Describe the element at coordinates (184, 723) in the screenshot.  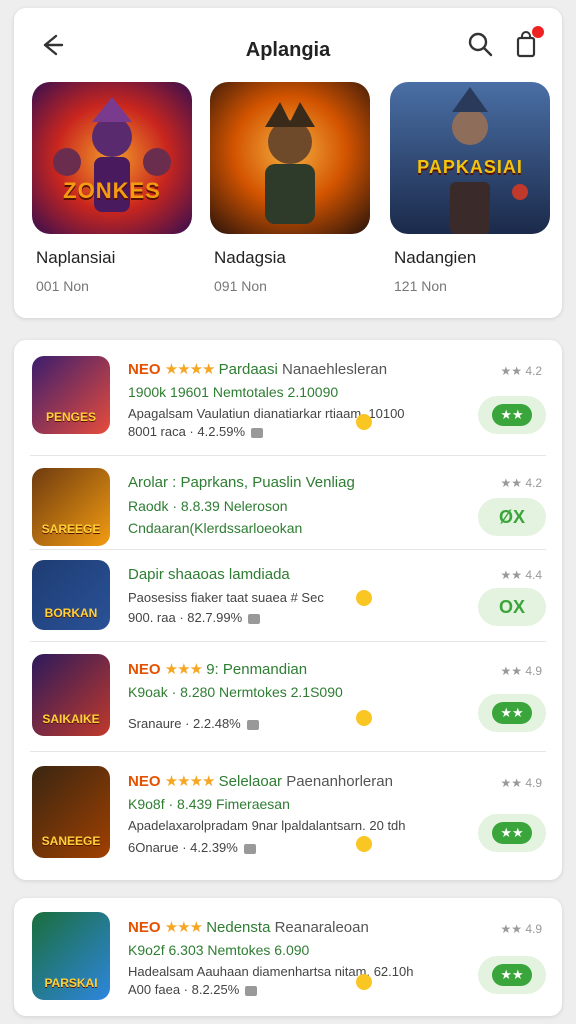
I see `meta-text: Sranaure · 2.2.48%` at that location.